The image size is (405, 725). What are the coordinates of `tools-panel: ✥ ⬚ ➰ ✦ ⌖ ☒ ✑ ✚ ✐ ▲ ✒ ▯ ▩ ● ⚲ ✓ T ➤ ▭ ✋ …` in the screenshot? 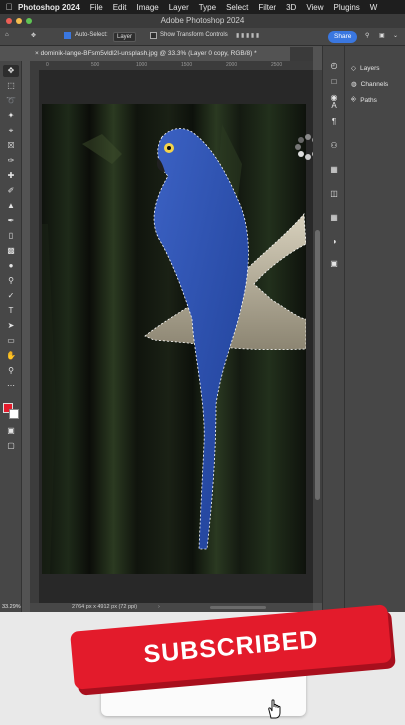 It's located at (11, 336).